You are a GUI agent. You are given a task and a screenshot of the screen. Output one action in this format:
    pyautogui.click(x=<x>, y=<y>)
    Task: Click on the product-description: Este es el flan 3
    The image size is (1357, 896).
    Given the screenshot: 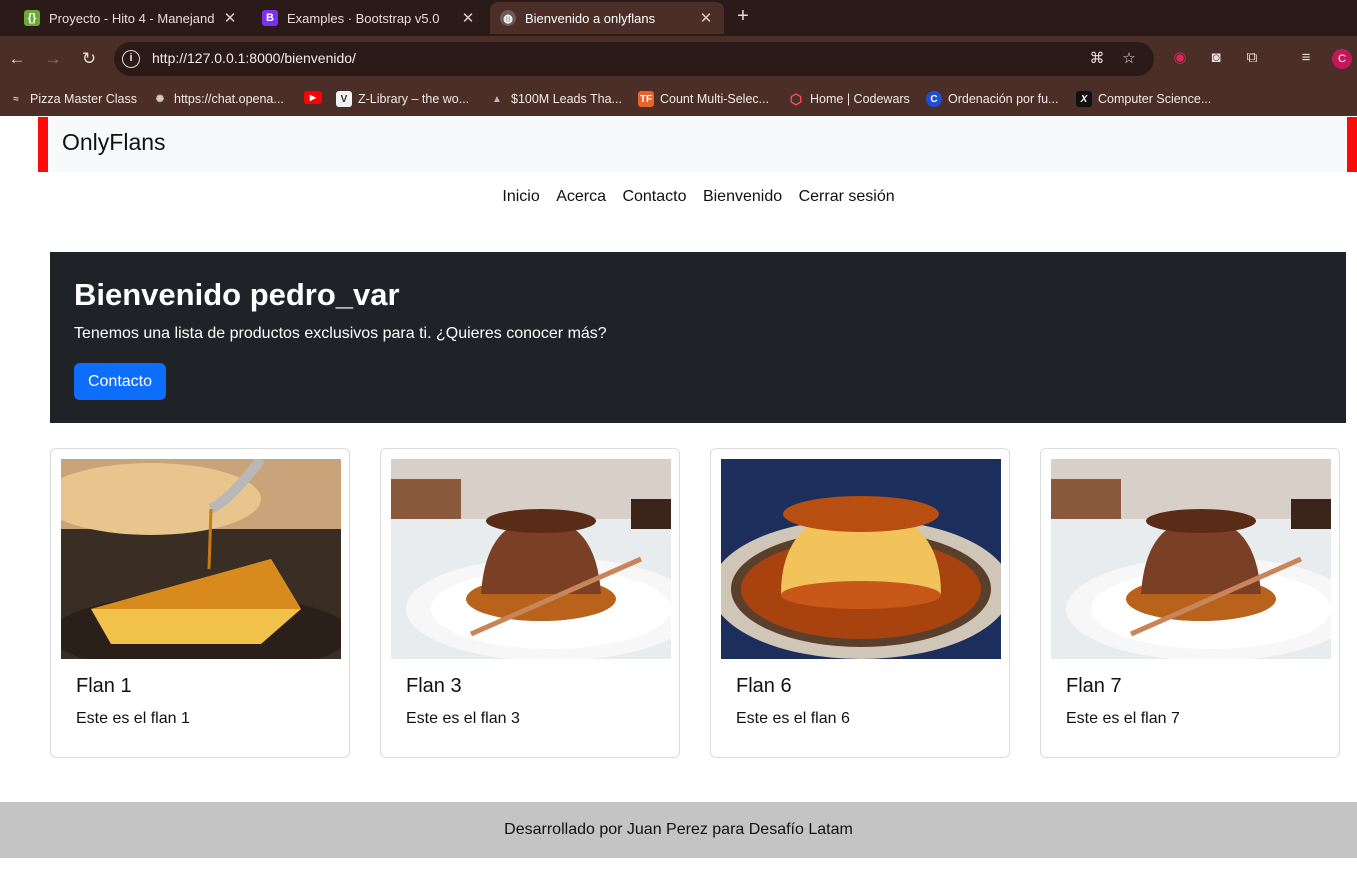 What is the action you would take?
    pyautogui.click(x=463, y=718)
    